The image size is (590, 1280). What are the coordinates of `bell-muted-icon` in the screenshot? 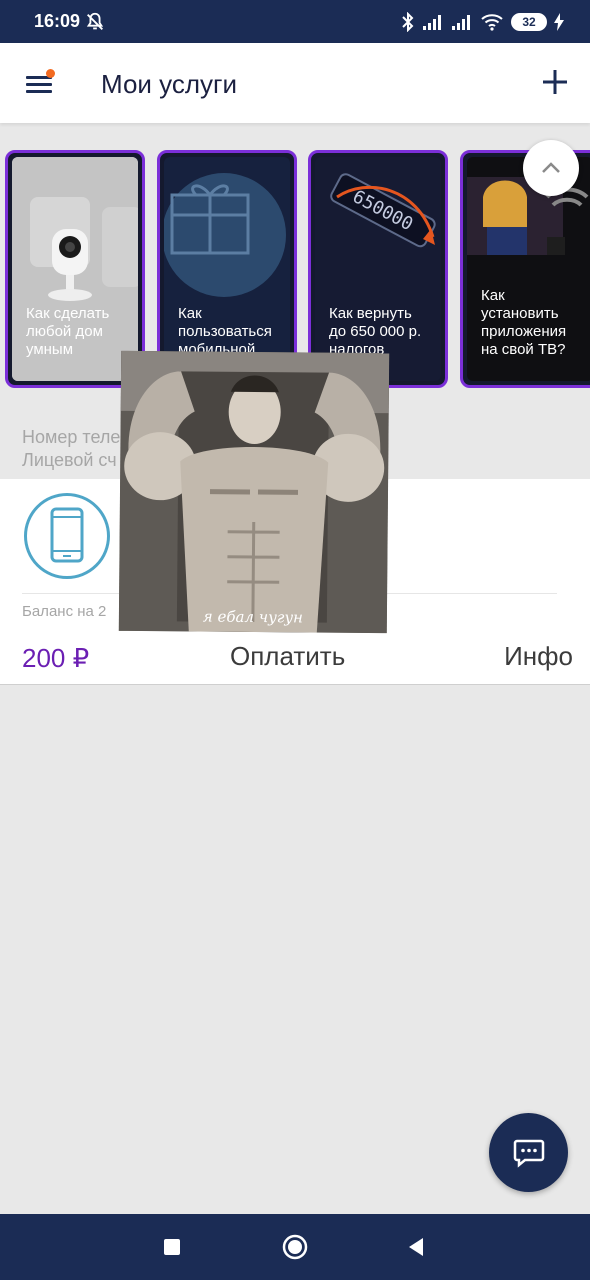 It's located at (95, 21).